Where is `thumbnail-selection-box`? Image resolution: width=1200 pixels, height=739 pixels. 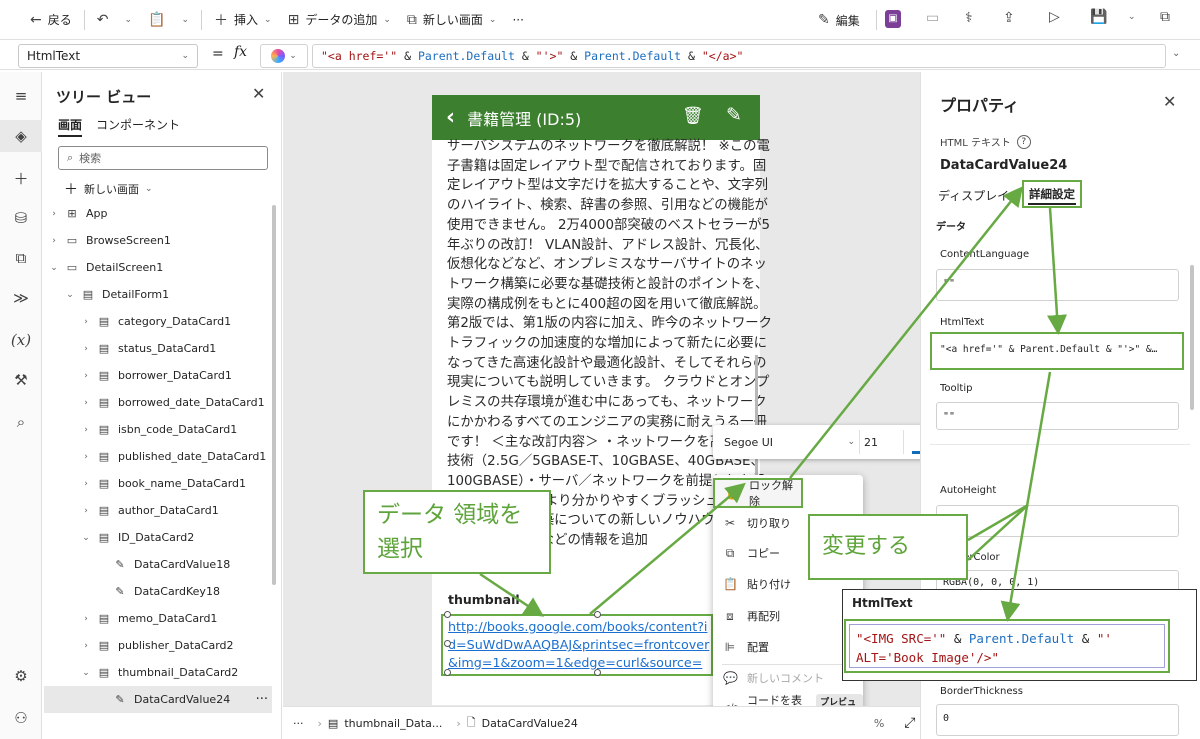
thumbnail-selection-box is located at coordinates (577, 645).